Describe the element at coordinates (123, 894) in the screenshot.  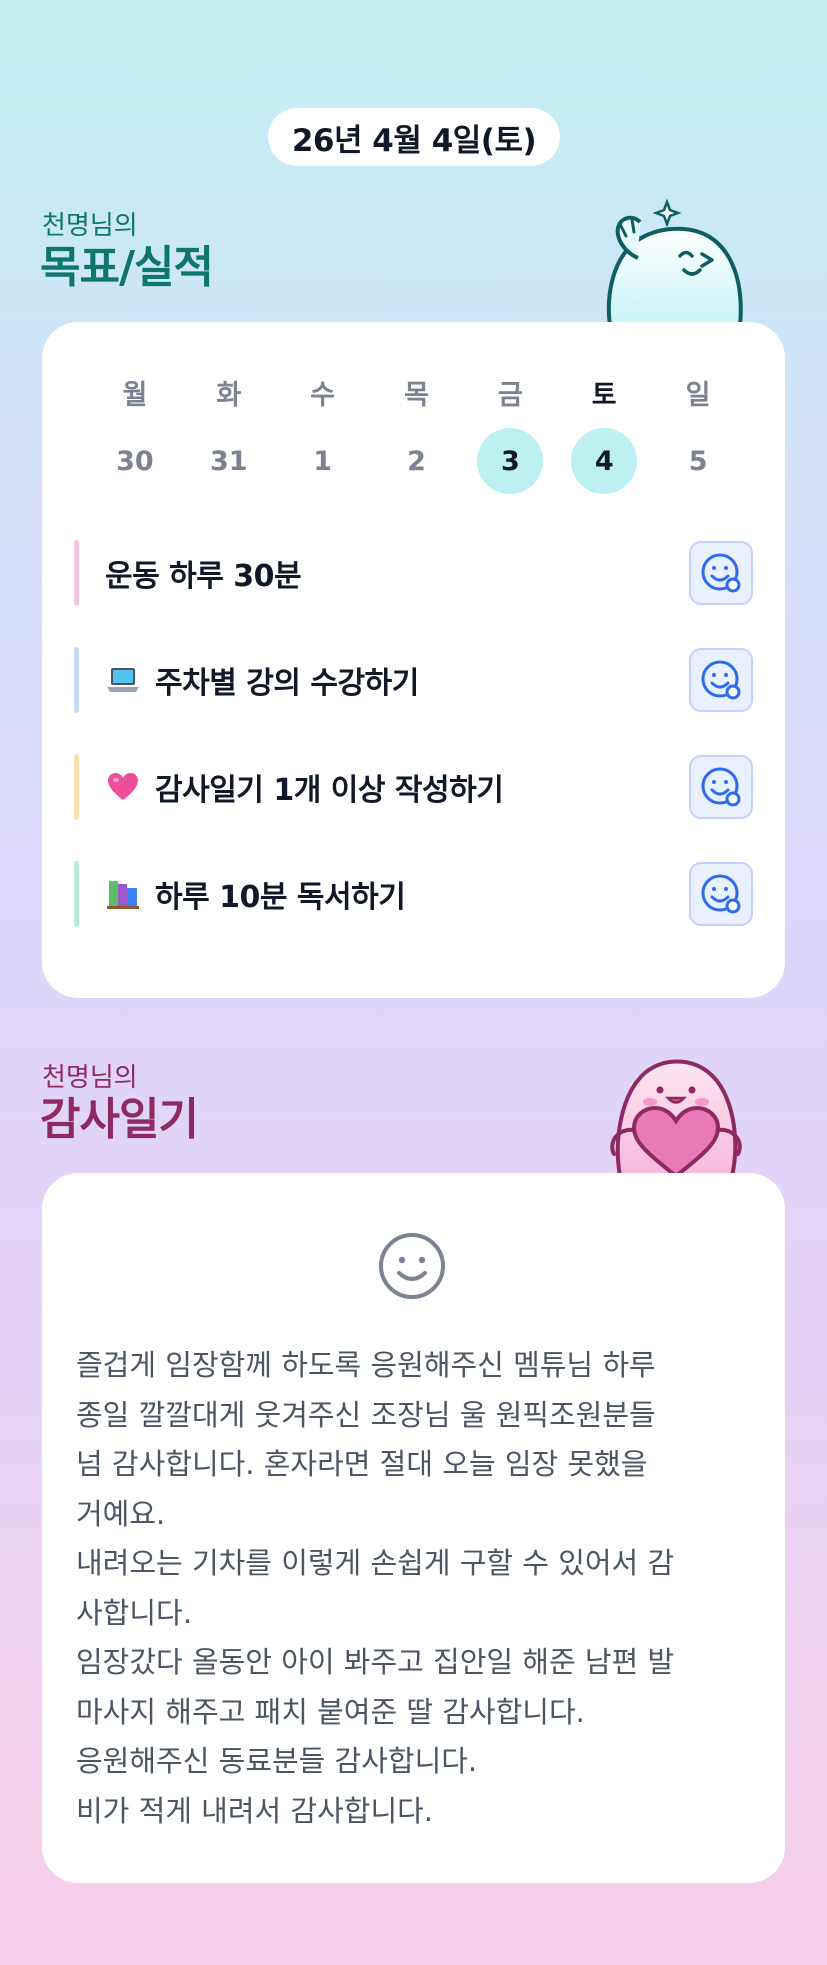
I see `books-icon` at that location.